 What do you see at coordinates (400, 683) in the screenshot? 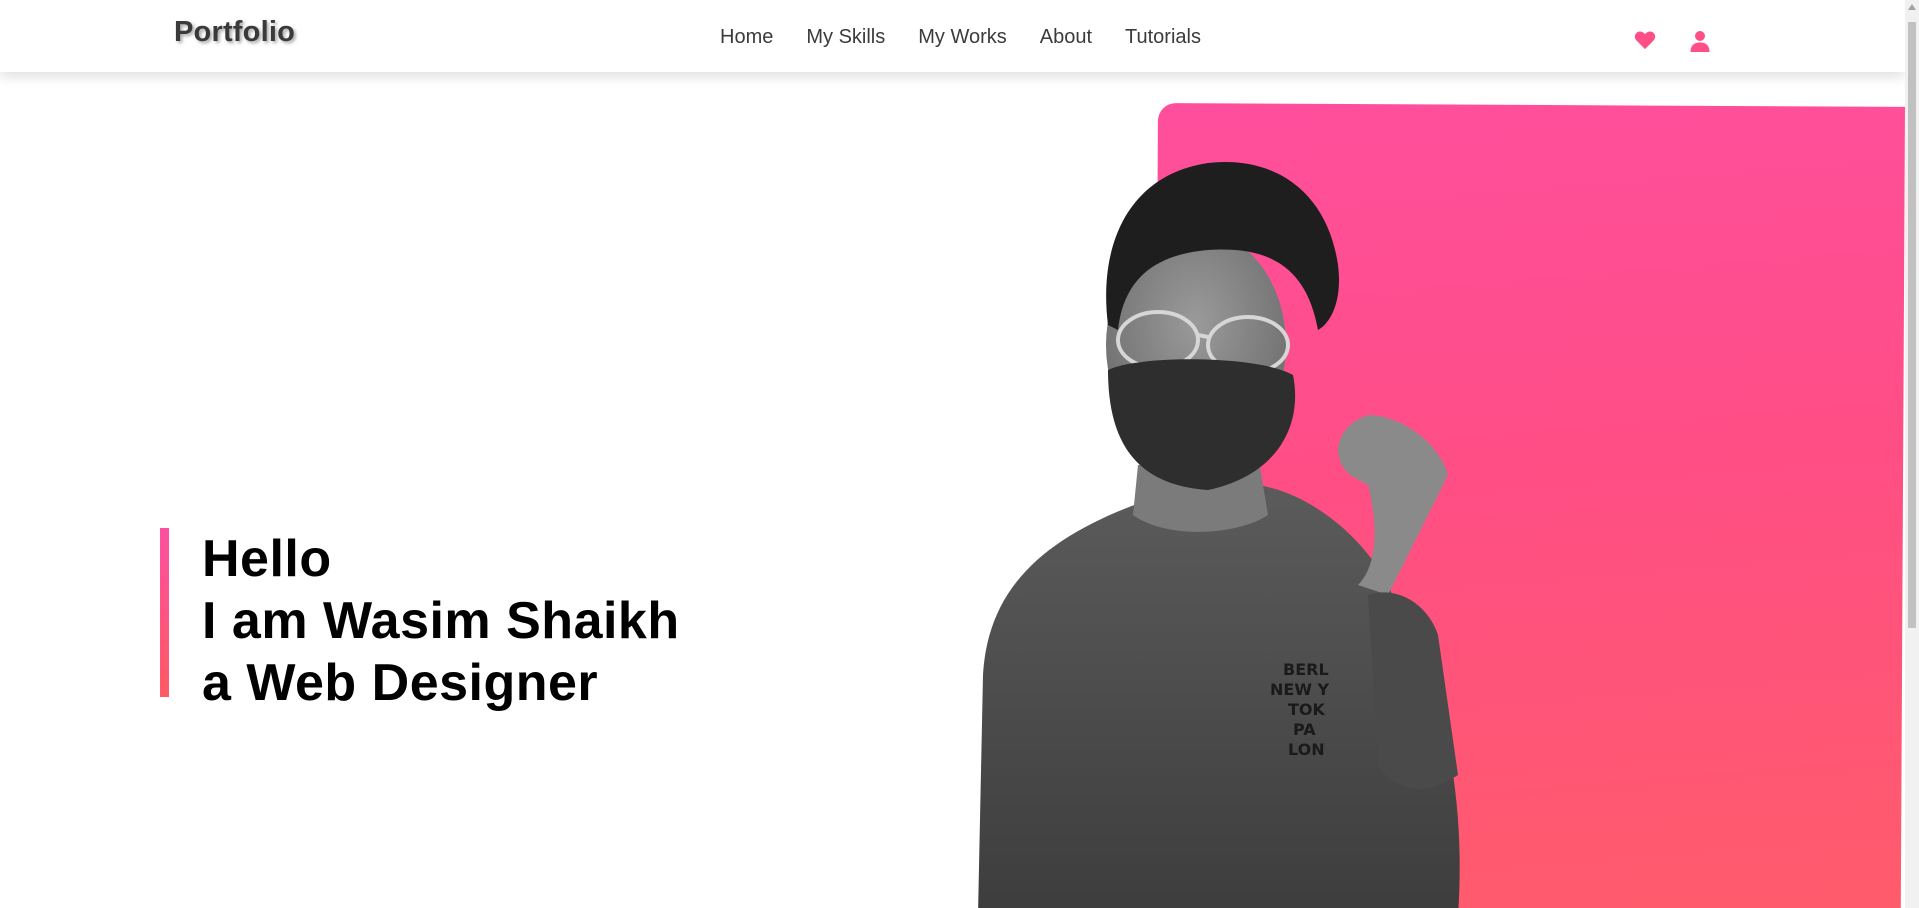
I see `hero-role: a Web Designer` at bounding box center [400, 683].